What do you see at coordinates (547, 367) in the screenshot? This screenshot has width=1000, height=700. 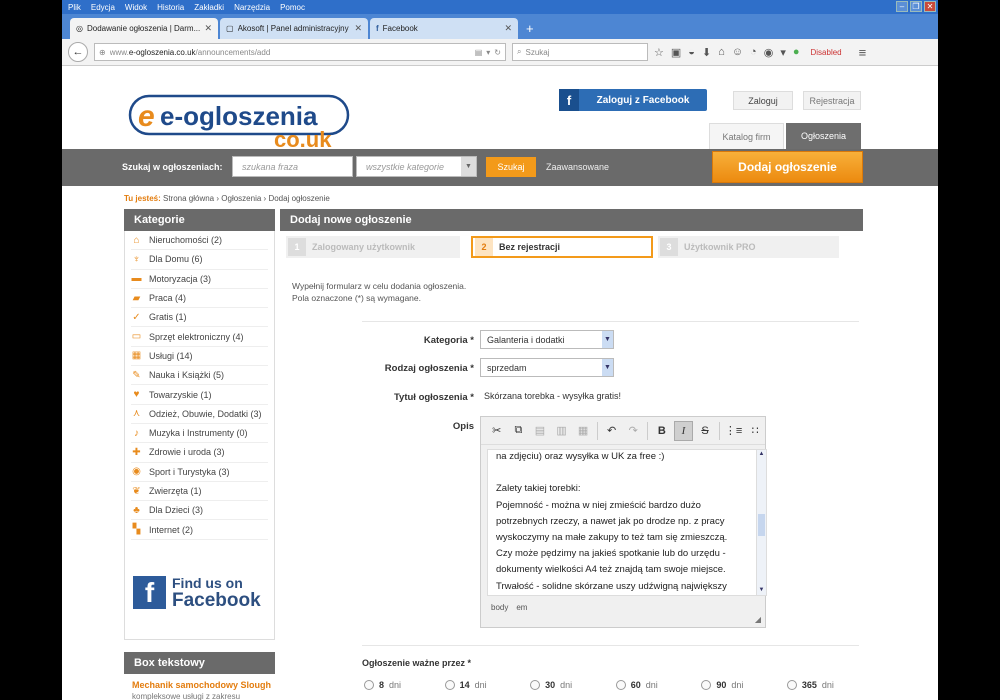 I see `ad-type-select: sprzedam ▼` at bounding box center [547, 367].